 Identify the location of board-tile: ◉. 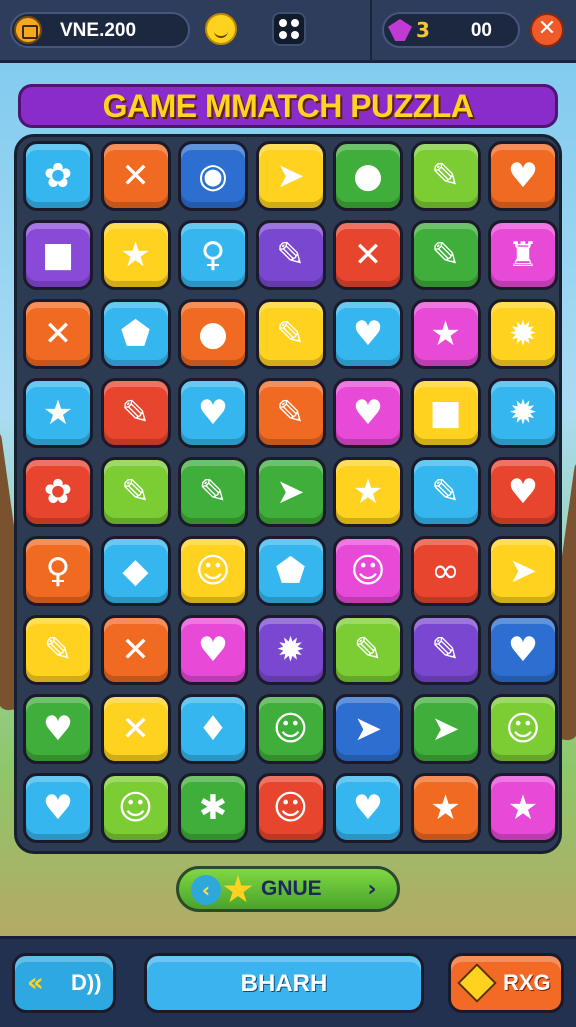
(213, 176).